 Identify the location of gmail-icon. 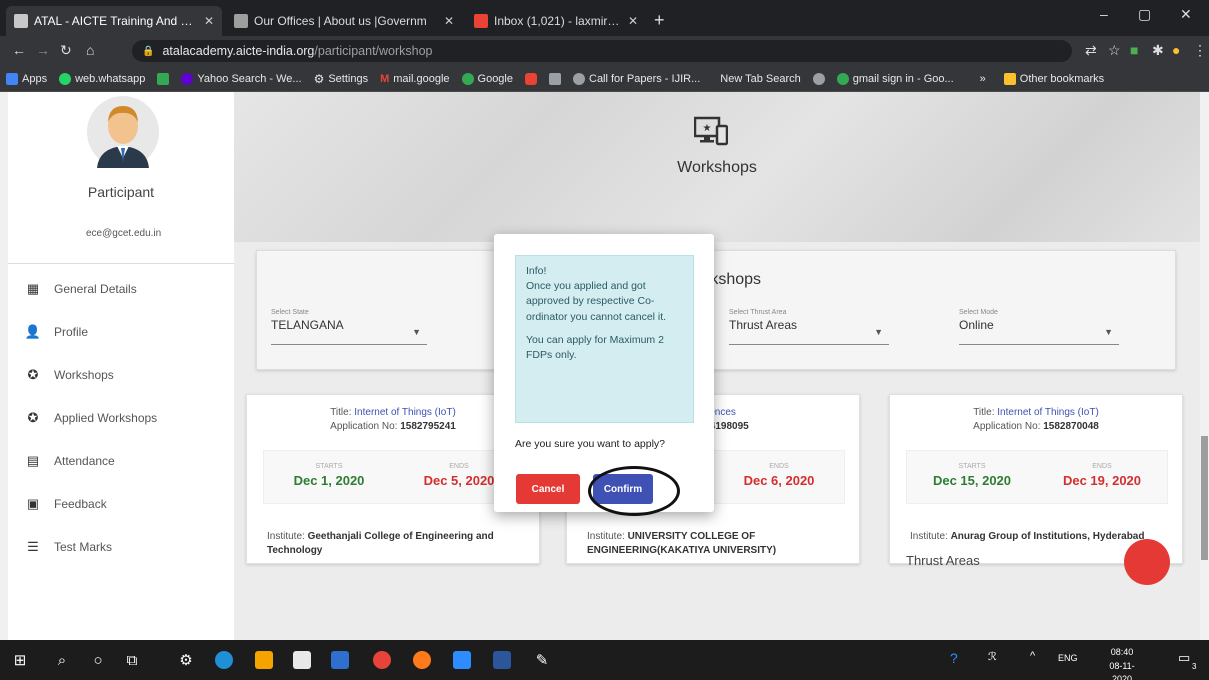
(481, 21).